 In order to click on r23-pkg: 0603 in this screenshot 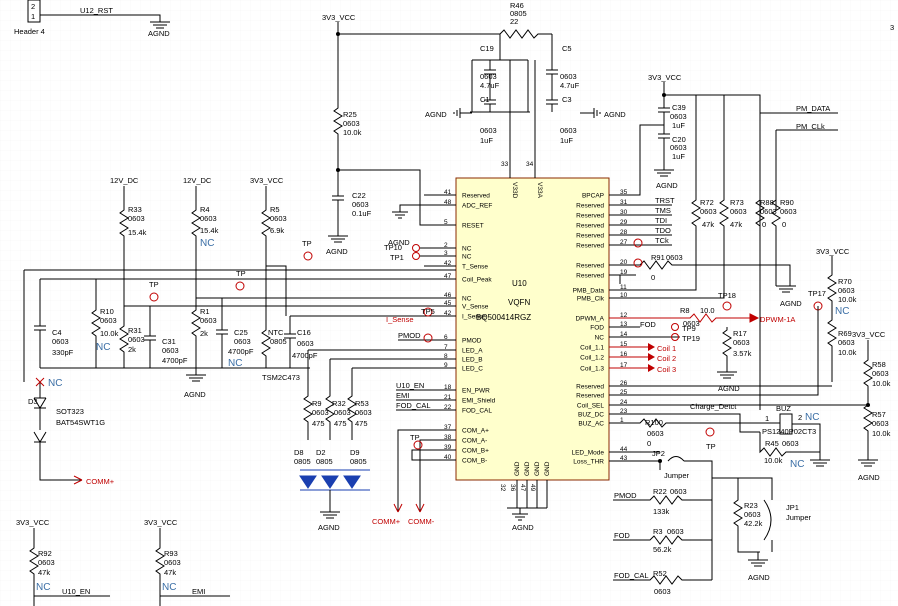, I will do `click(752, 514)`.